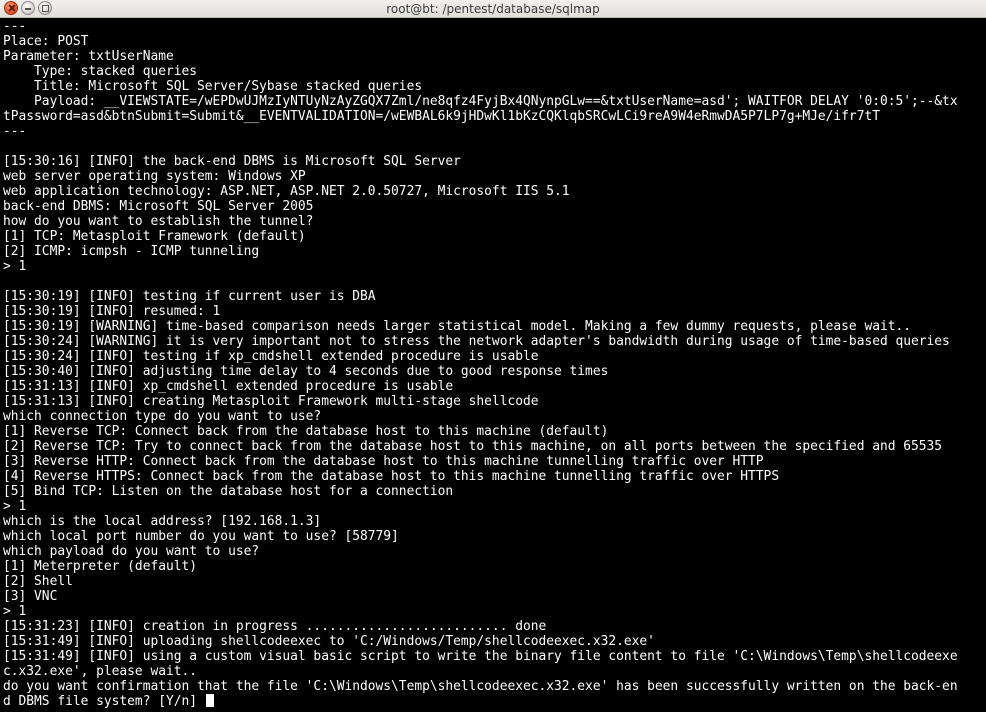  I want to click on terminal-line: d DBMS file system? [Y/n], so click(494, 701).